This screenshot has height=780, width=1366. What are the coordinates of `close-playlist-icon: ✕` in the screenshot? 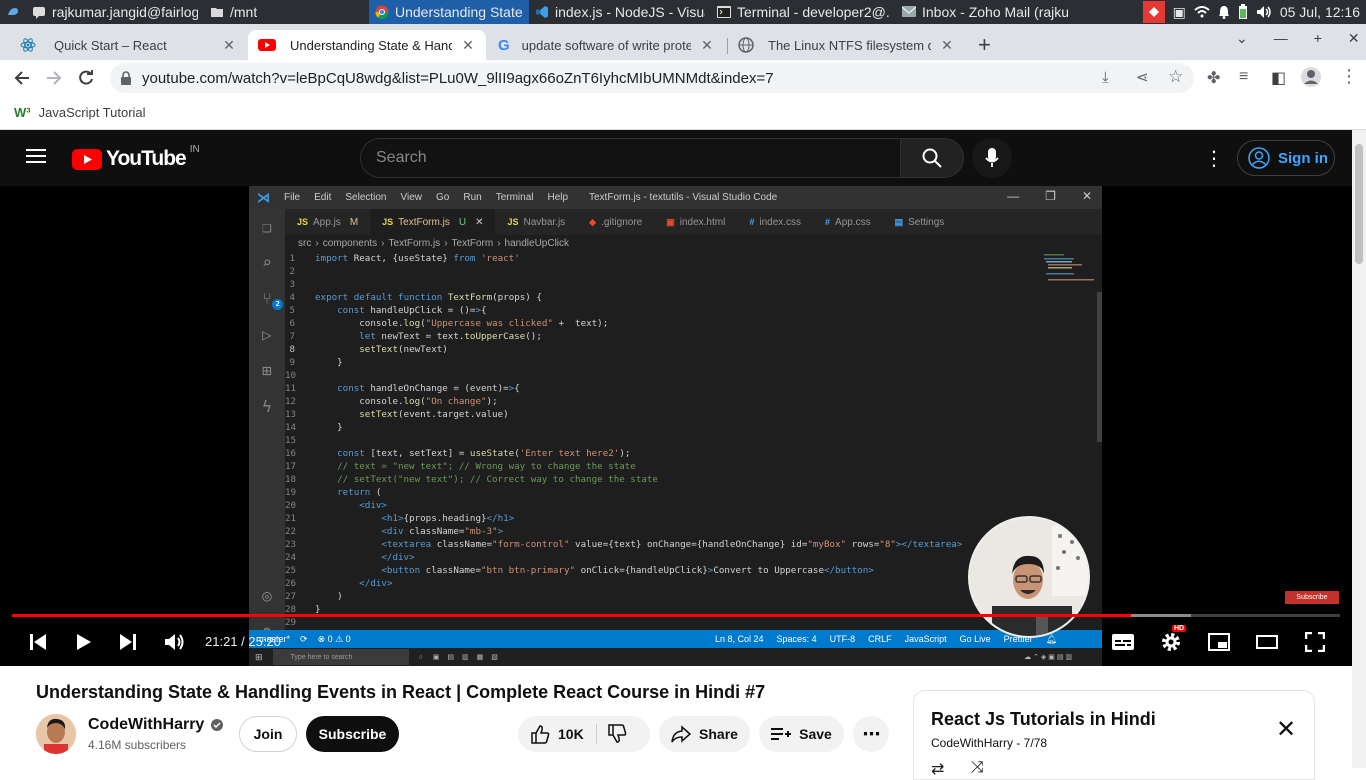 It's located at (1286, 729).